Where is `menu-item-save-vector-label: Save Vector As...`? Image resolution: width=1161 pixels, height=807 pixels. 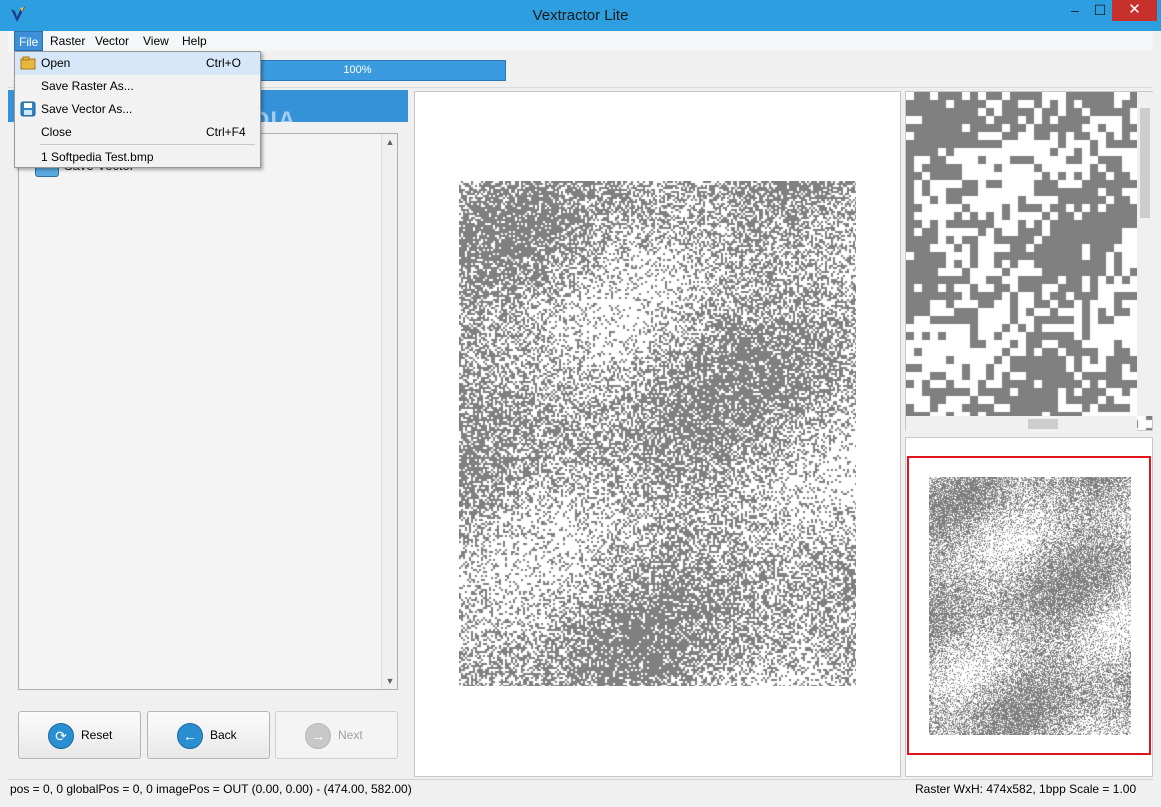 menu-item-save-vector-label: Save Vector As... is located at coordinates (87, 109).